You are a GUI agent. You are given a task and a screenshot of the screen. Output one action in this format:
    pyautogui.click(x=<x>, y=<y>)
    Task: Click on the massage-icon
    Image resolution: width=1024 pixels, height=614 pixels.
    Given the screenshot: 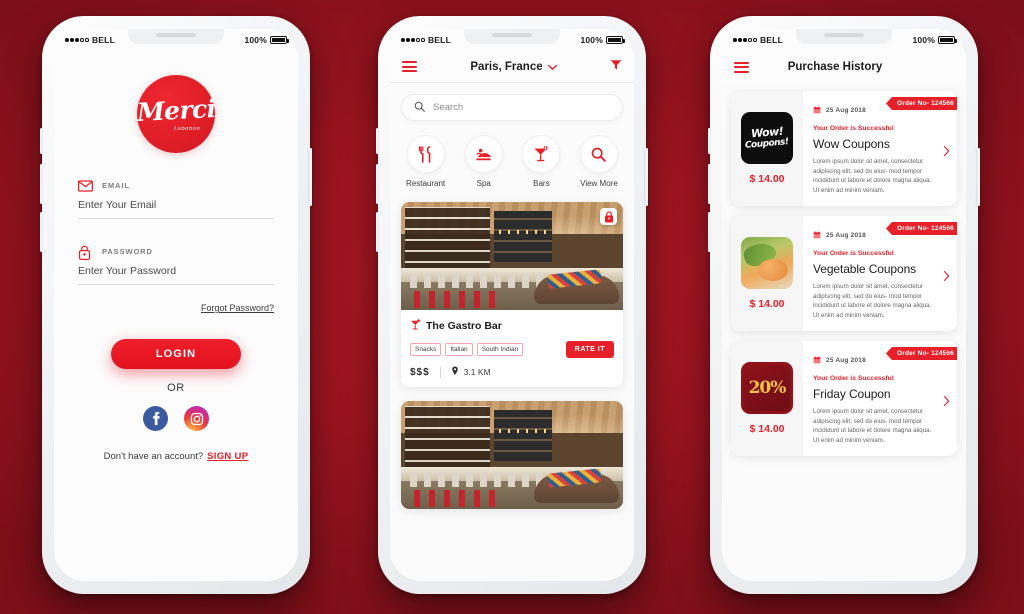 What is the action you would take?
    pyautogui.click(x=483, y=154)
    